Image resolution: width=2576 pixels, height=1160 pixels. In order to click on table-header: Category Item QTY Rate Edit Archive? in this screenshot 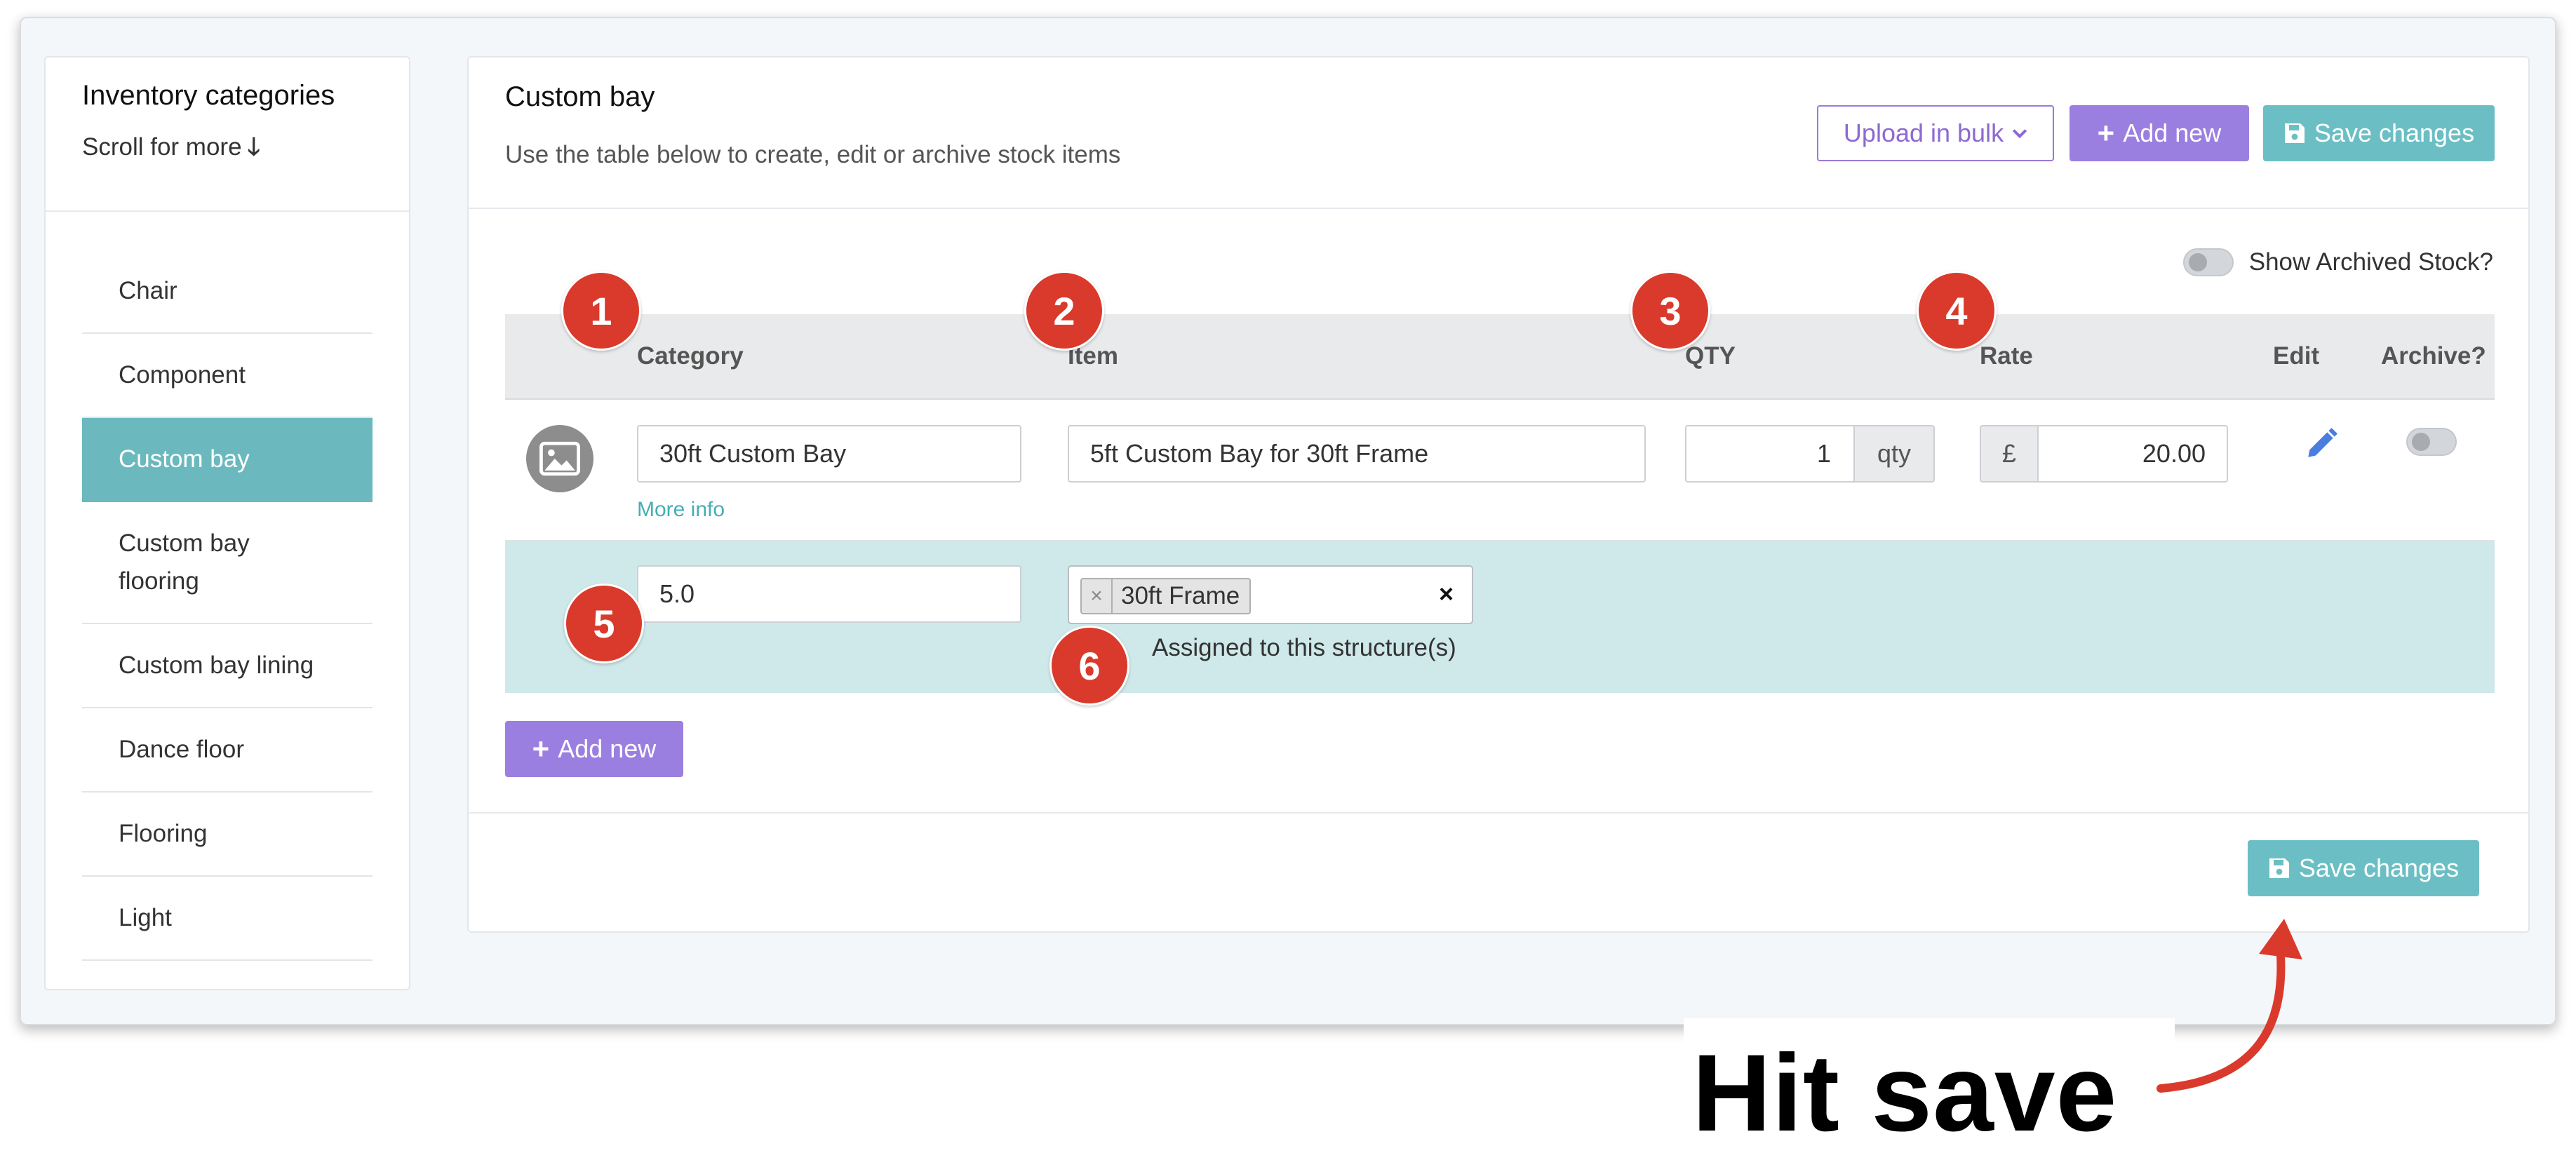, I will do `click(1500, 357)`.